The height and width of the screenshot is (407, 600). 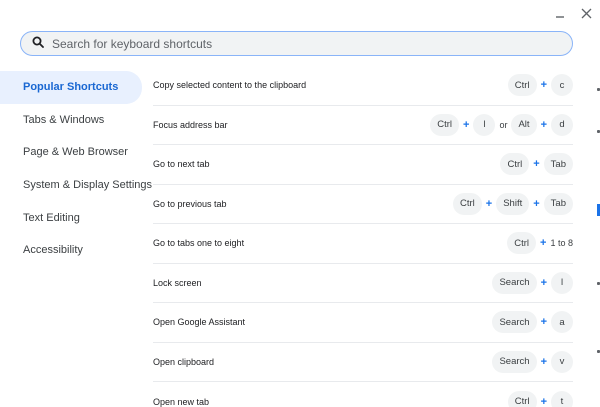 I want to click on shortcut-keys: Search + l, so click(x=532, y=282).